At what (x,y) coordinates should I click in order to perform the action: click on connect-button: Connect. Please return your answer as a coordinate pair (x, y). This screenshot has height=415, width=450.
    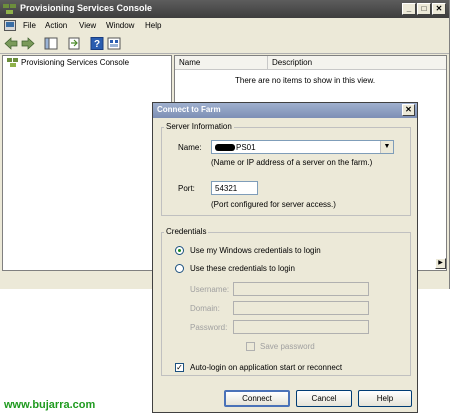
    Looking at the image, I should click on (257, 398).